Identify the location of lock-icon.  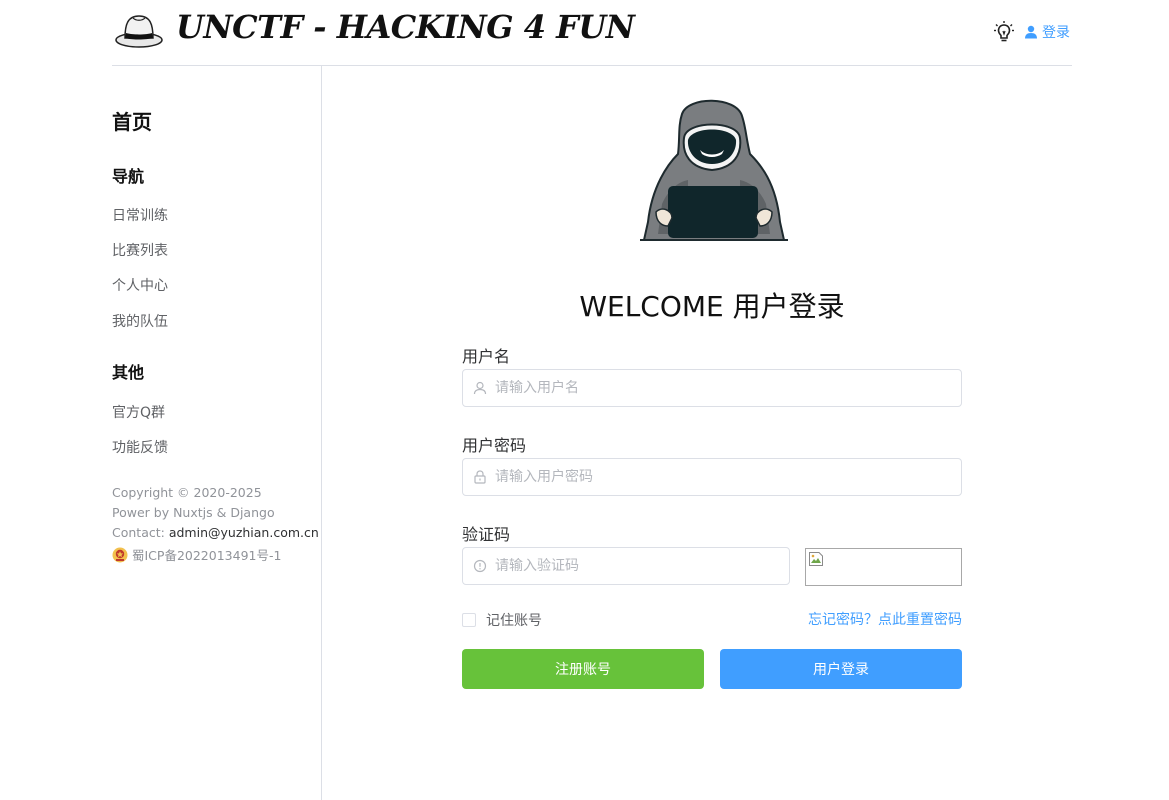
(480, 477).